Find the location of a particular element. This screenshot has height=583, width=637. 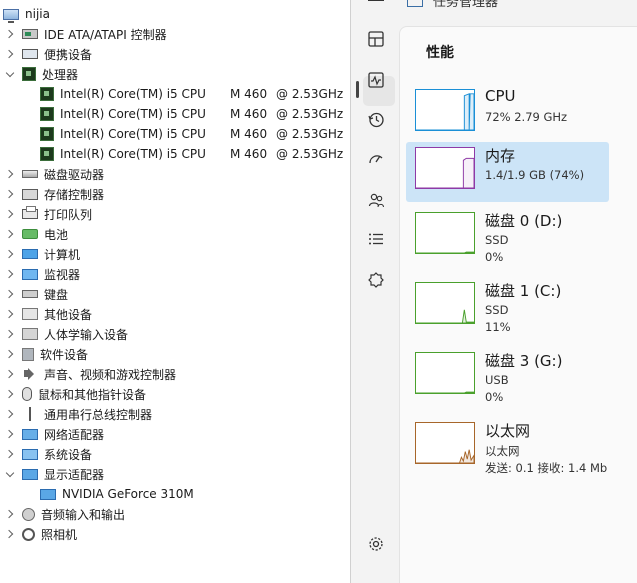

tree-category: 声音、视频和游戏控制器 is located at coordinates (90, 374).